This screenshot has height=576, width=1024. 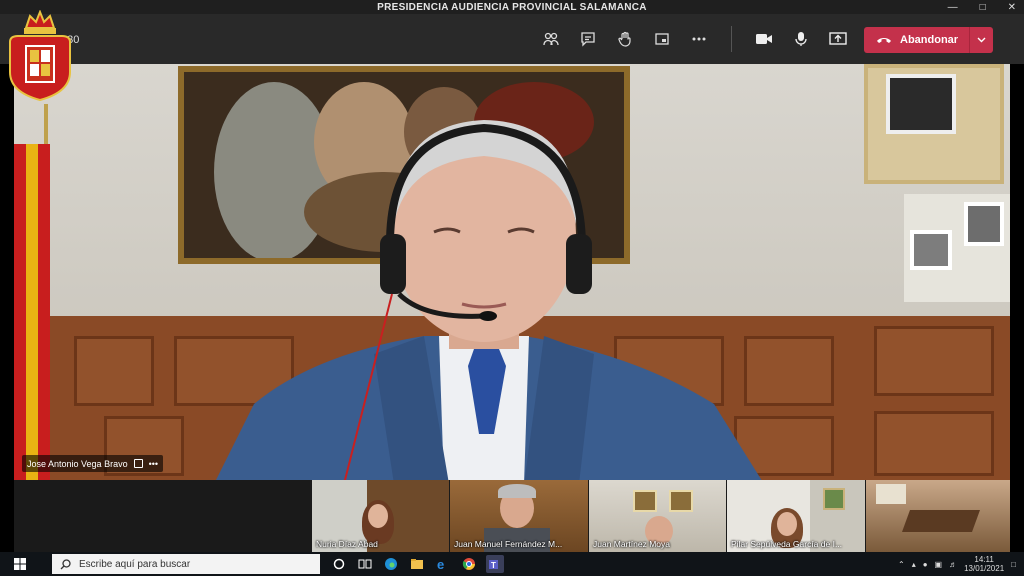 What do you see at coordinates (953, 7) in the screenshot?
I see `minimize-icon: —` at bounding box center [953, 7].